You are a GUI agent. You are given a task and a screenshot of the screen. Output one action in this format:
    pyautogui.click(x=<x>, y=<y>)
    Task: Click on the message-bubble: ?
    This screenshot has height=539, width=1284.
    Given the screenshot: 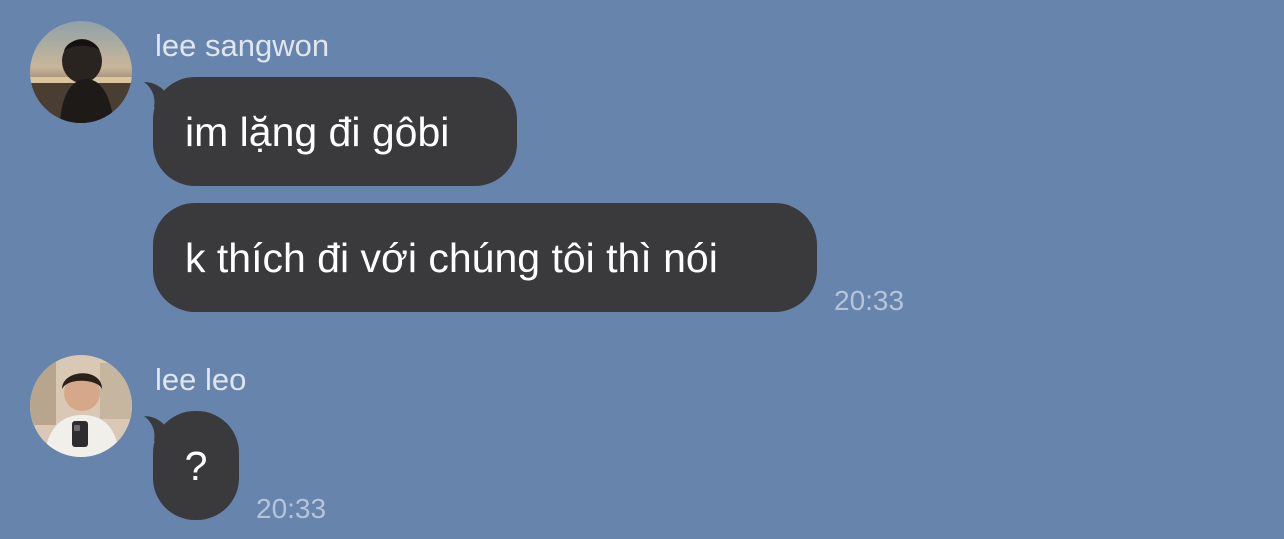 What is the action you would take?
    pyautogui.click(x=196, y=465)
    